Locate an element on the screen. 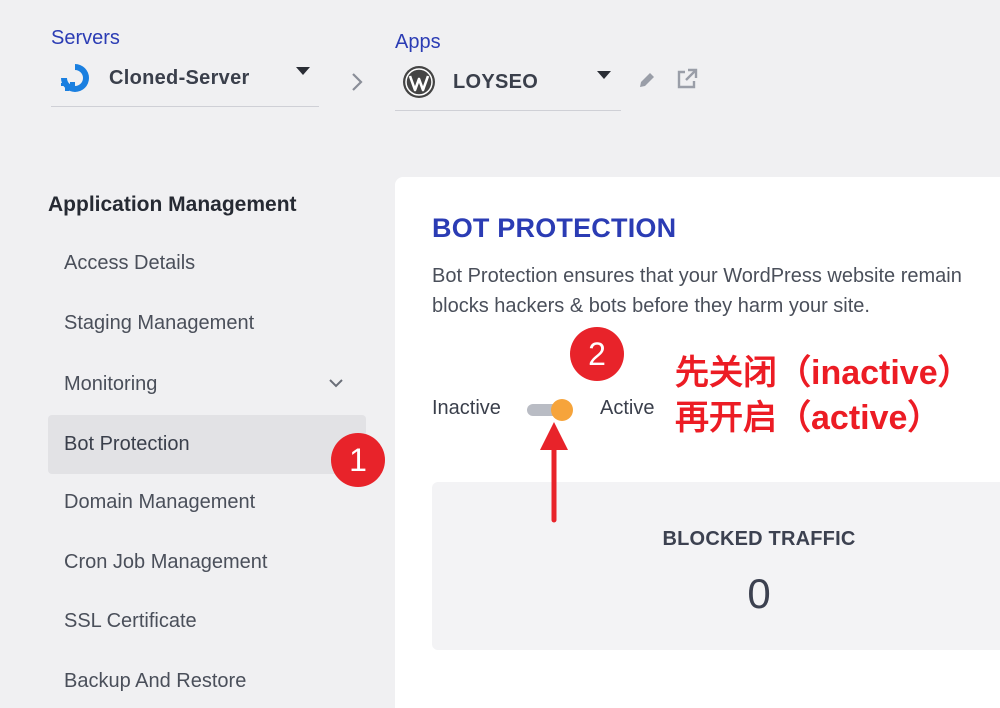  toggle-active-label: Active is located at coordinates (627, 408).